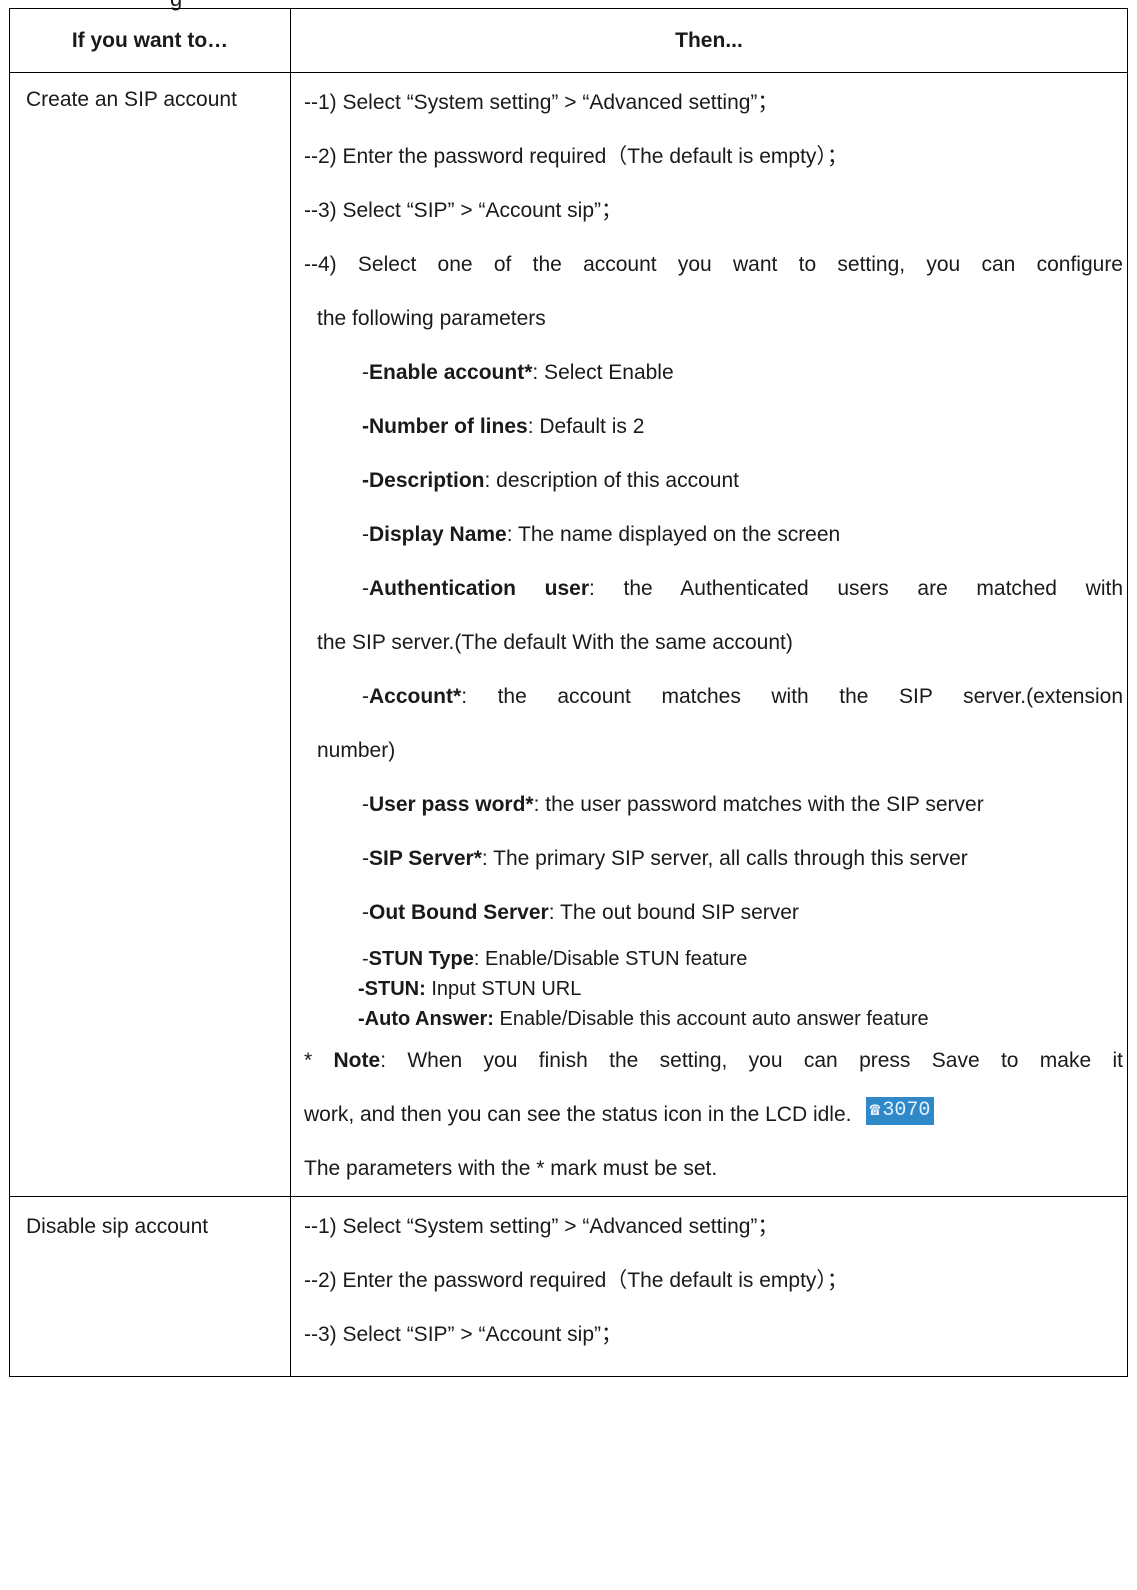 The image size is (1137, 1590). What do you see at coordinates (150, 1286) in the screenshot?
I see `row-action-label: Disable sip account` at bounding box center [150, 1286].